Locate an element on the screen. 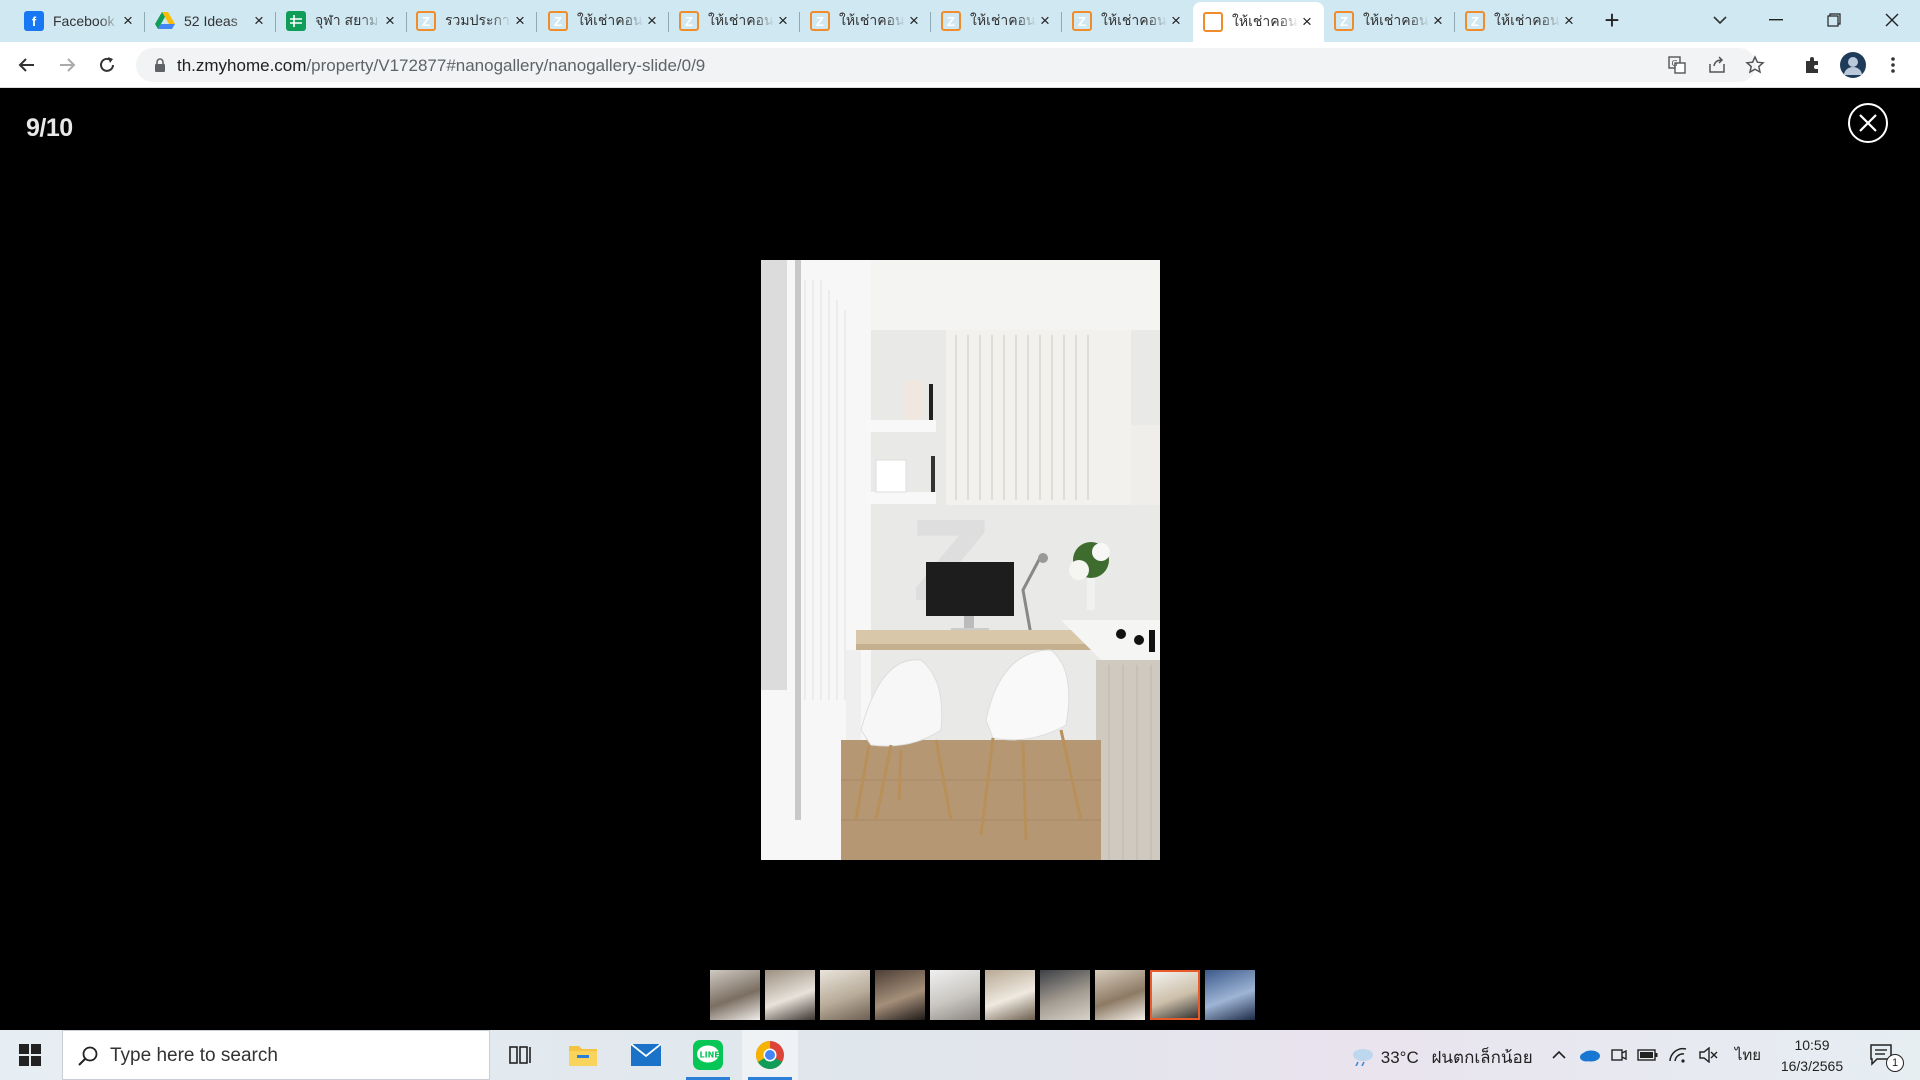 The width and height of the screenshot is (1920, 1080). taskbar-clock: 10:59 16/3/2565 is located at coordinates (1812, 1056).